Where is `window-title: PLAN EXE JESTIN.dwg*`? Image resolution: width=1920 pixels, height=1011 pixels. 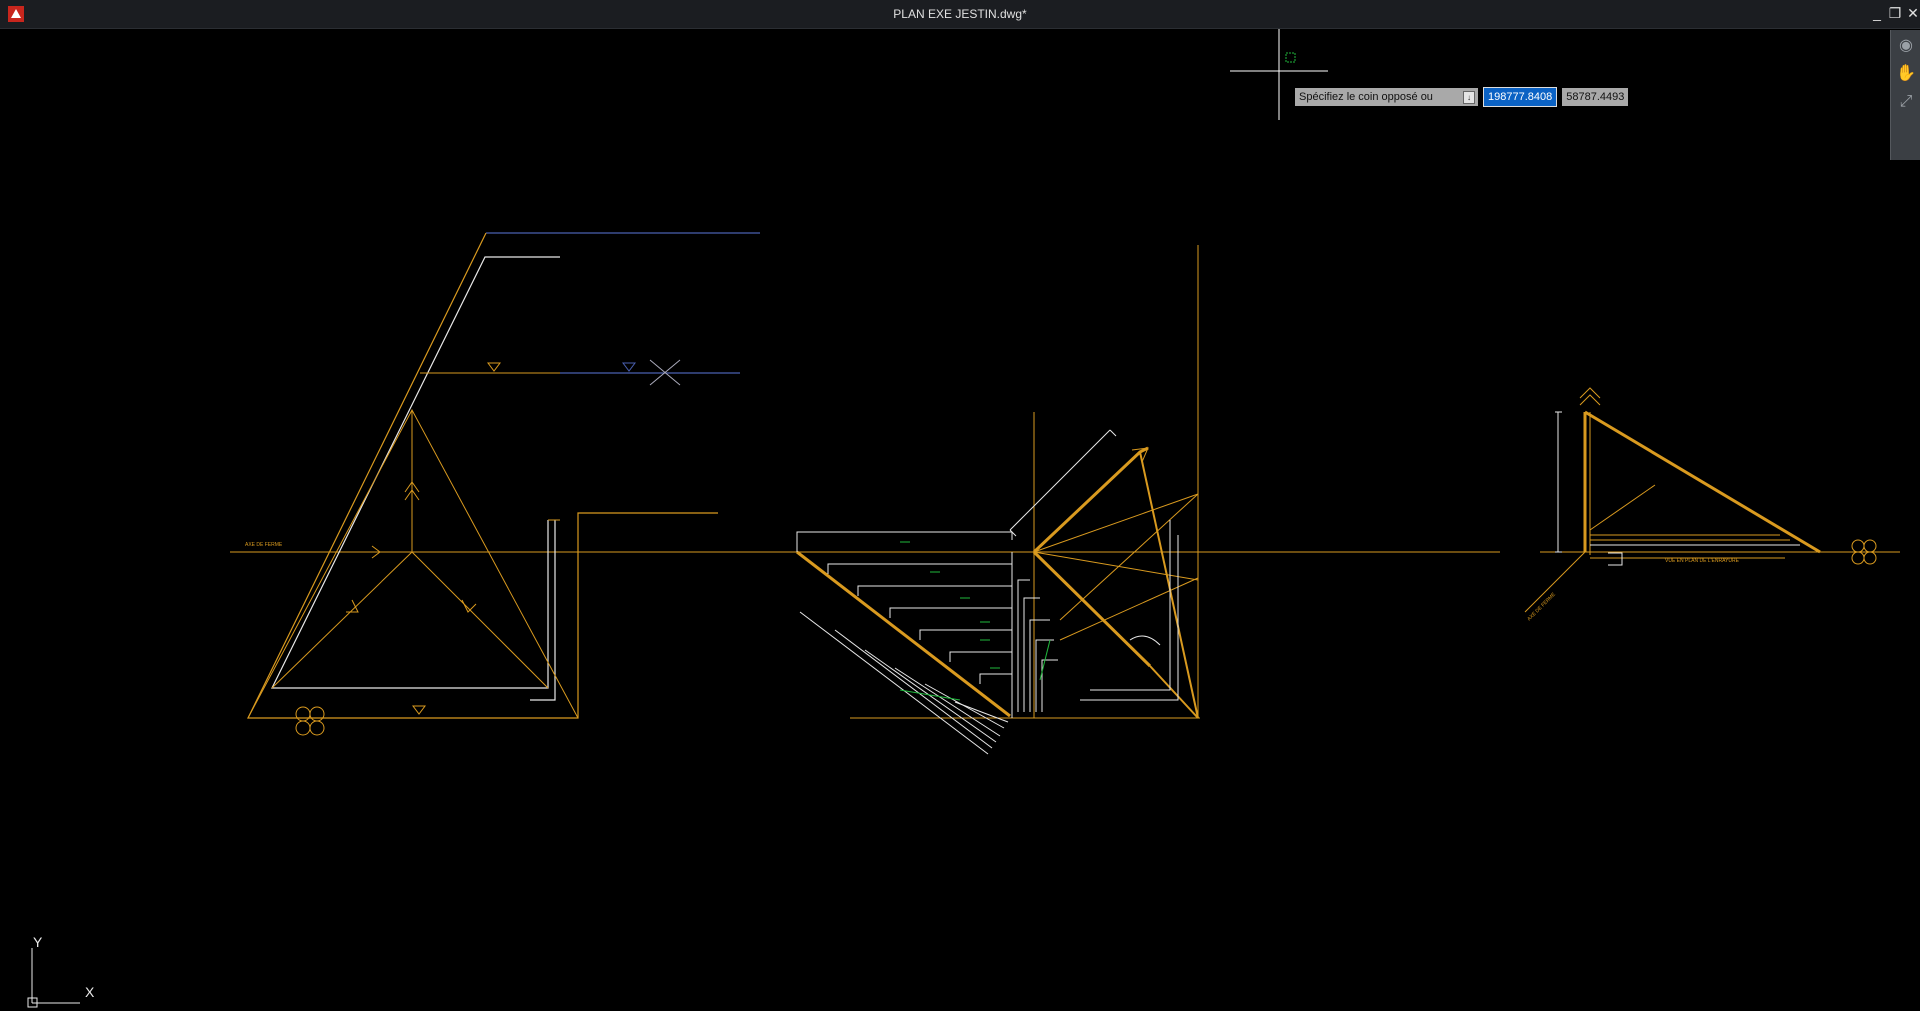 window-title: PLAN EXE JESTIN.dwg* is located at coordinates (960, 14).